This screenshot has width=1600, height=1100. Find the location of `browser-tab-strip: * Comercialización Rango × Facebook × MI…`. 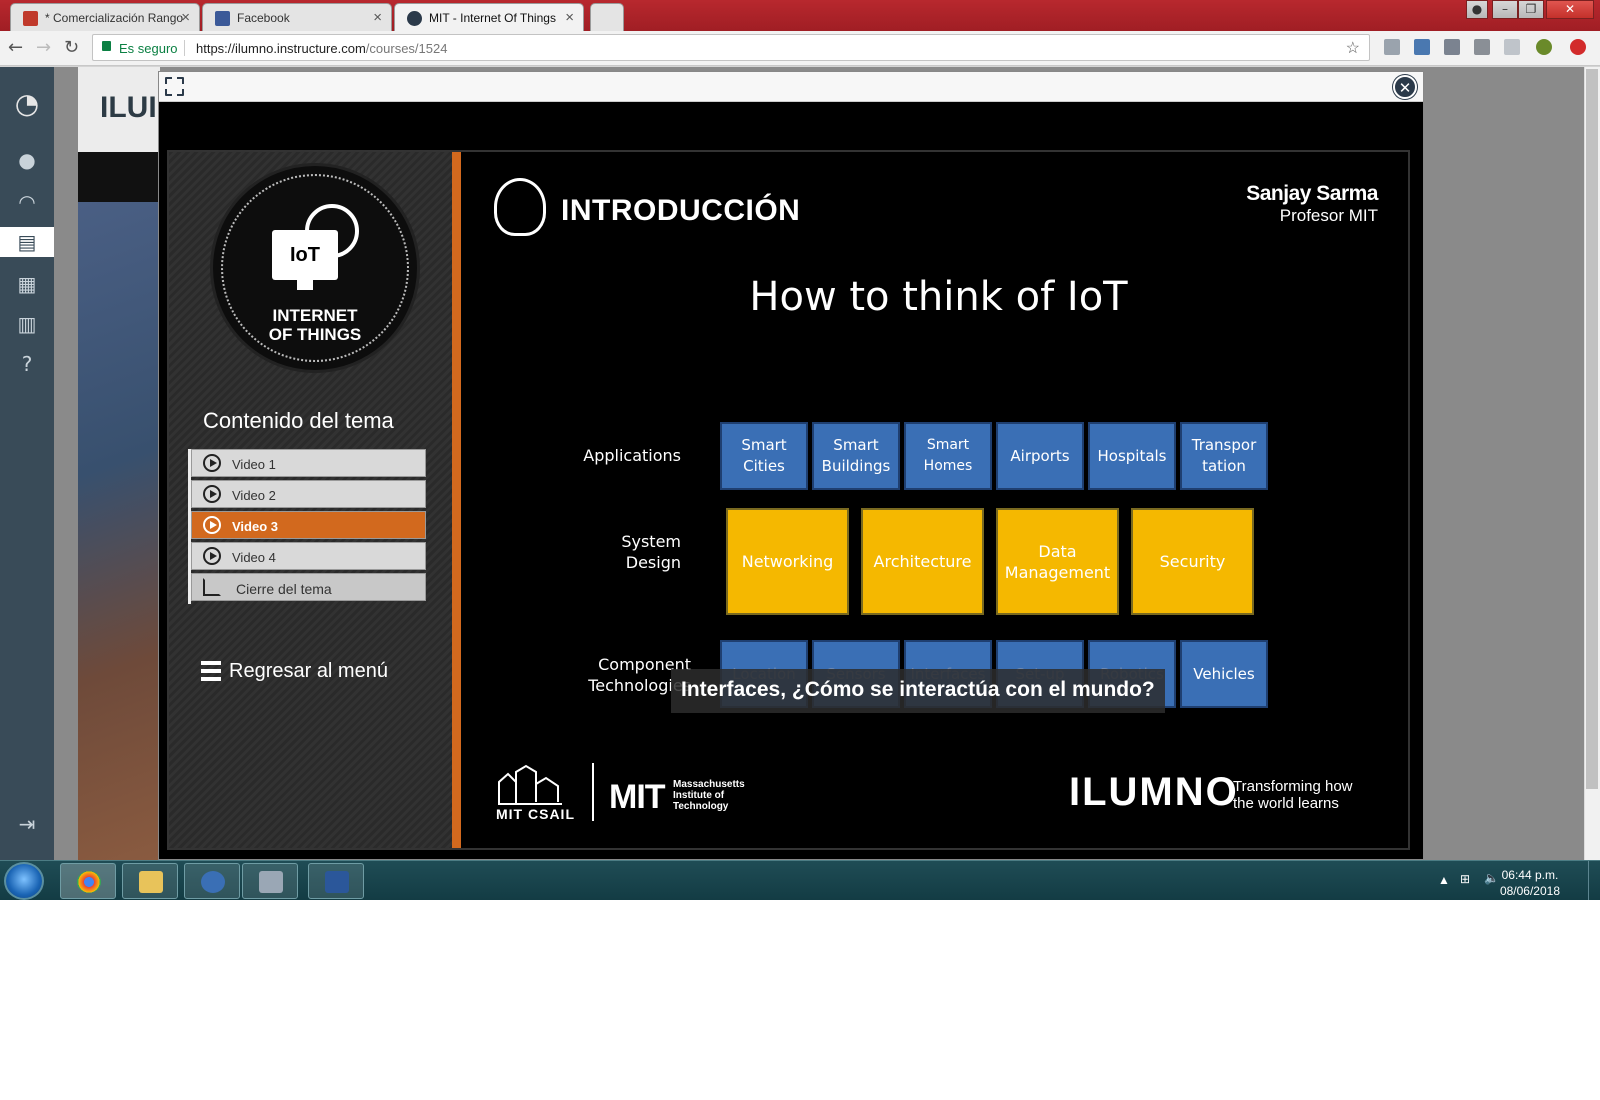

browser-tab-strip: * Comercialización Rango × Facebook × MI… is located at coordinates (800, 15).